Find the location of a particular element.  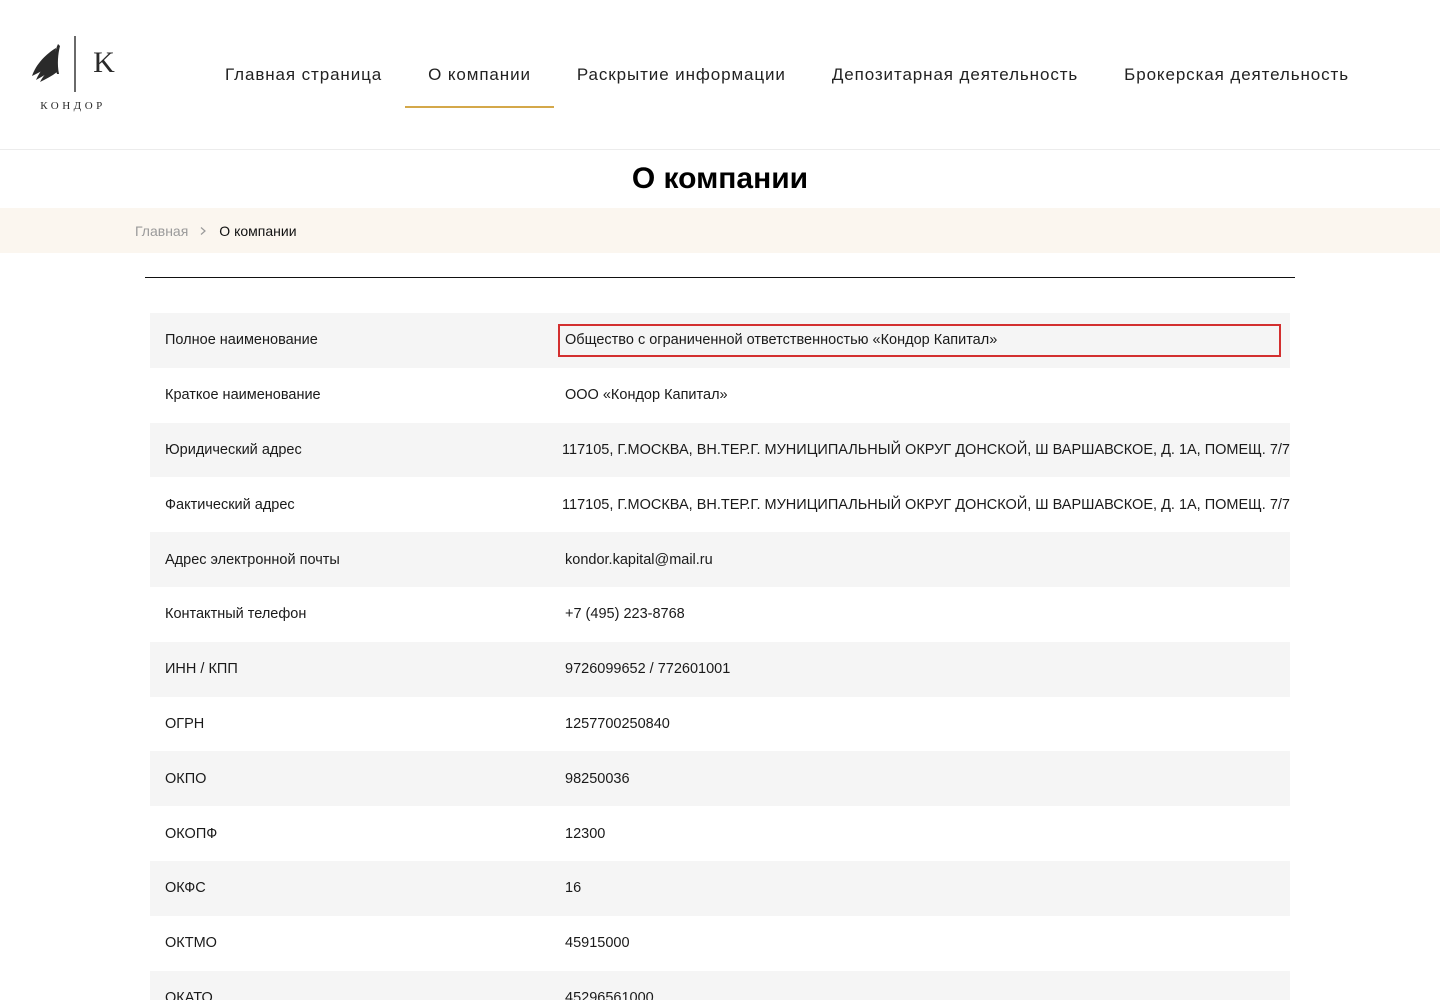

row-value: 9726099652 / 772601001 is located at coordinates (648, 669).